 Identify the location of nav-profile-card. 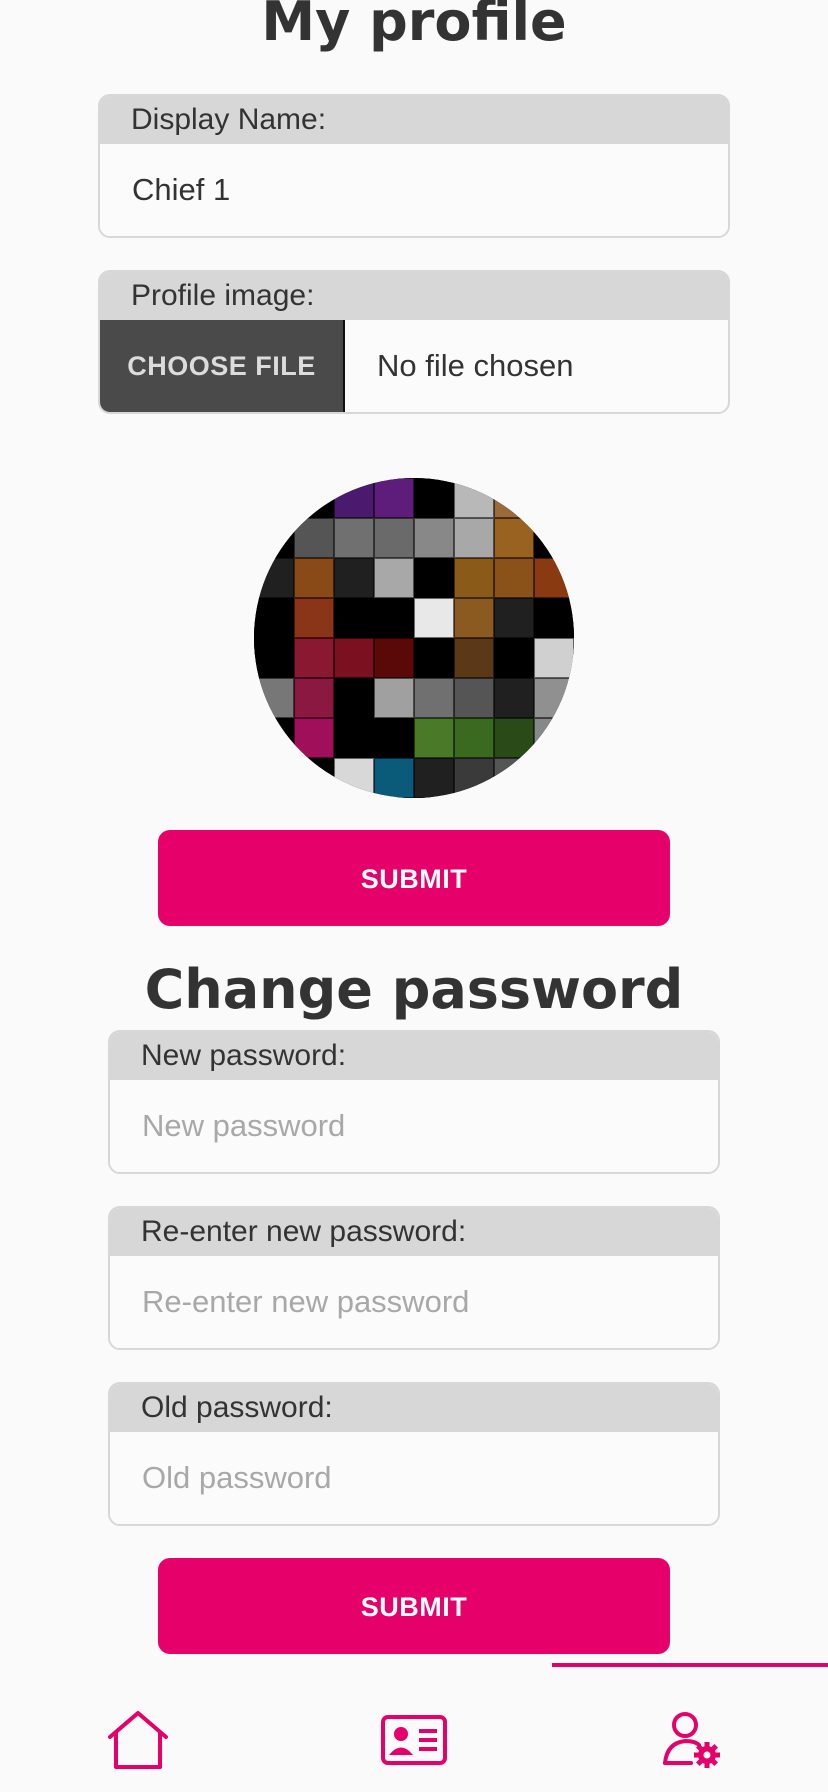
(414, 1740).